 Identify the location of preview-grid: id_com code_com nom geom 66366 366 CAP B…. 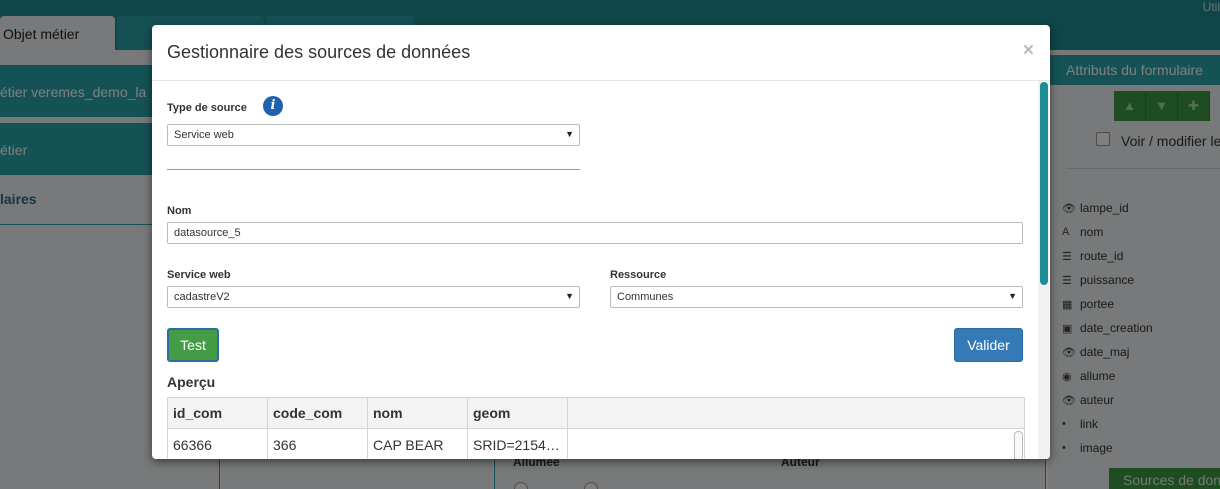
(596, 428).